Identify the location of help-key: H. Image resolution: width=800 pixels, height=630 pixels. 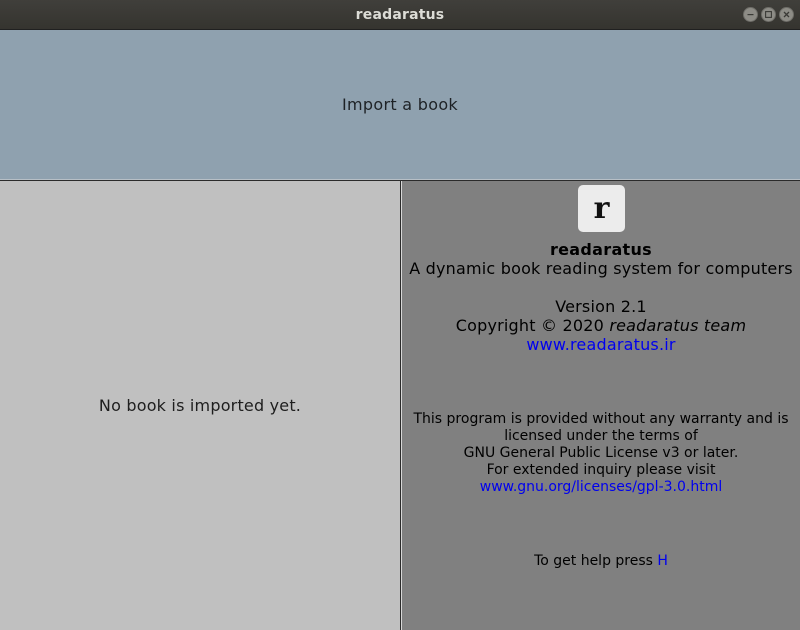
(662, 561).